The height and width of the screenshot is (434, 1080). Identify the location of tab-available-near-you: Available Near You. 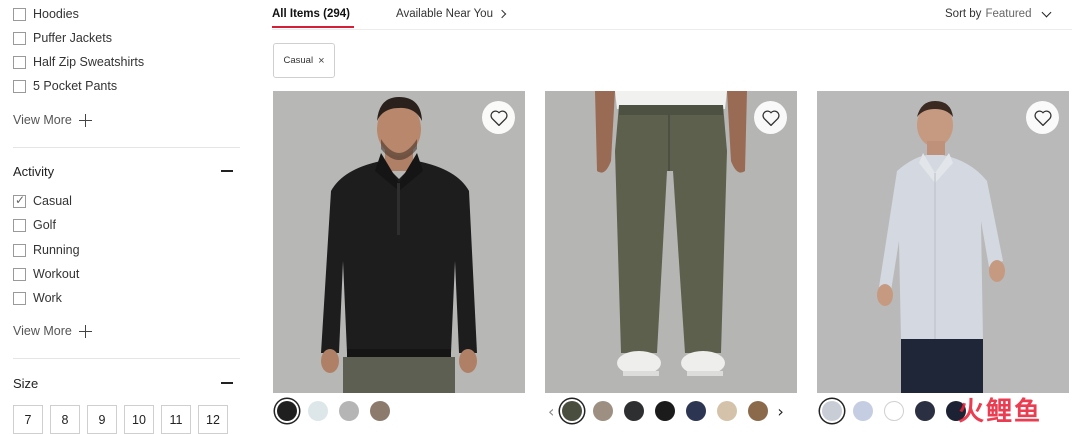
(451, 14).